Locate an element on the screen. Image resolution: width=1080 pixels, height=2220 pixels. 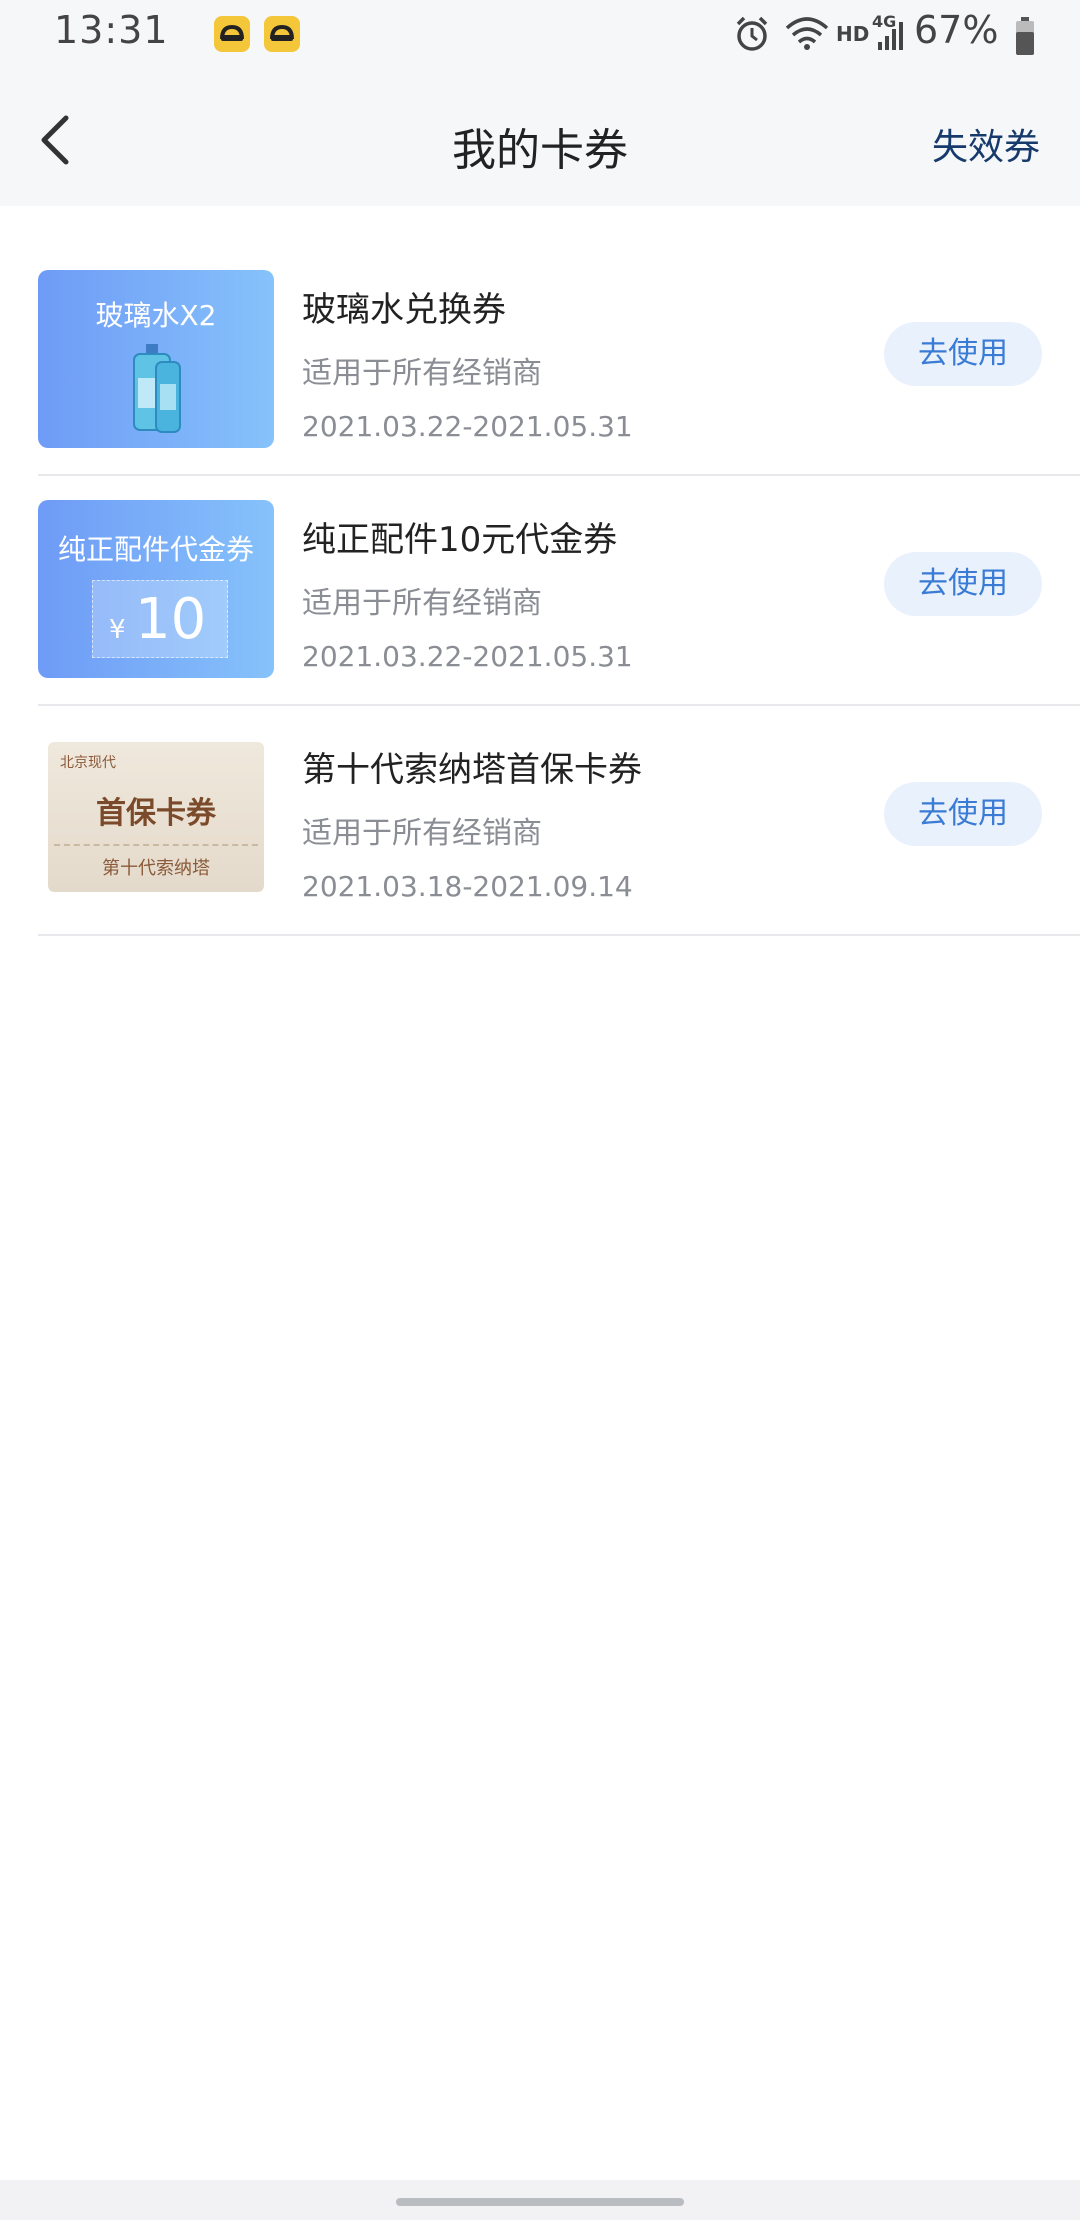
thumbnail-title: 纯正配件代金券 is located at coordinates (155, 549).